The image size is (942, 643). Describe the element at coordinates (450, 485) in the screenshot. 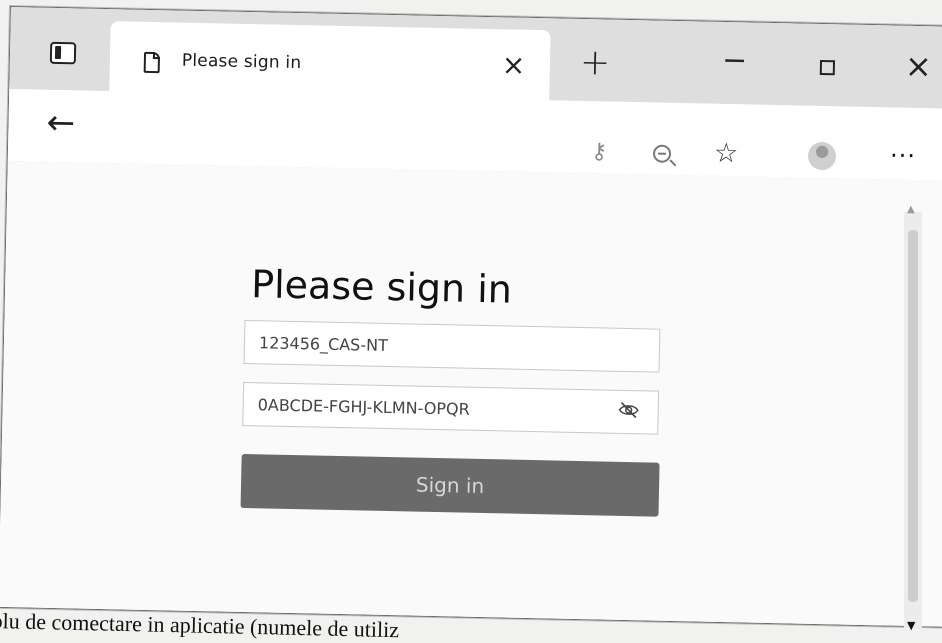

I see `sign-in-button: Sign in` at that location.